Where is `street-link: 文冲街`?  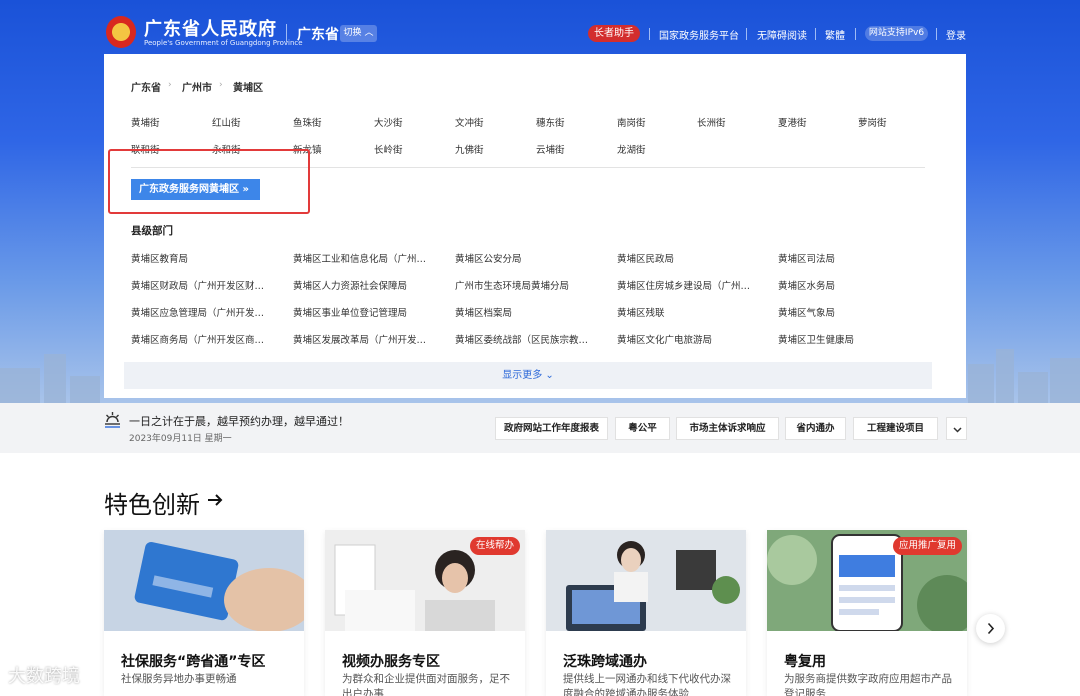
street-link: 文冲街 is located at coordinates (469, 122).